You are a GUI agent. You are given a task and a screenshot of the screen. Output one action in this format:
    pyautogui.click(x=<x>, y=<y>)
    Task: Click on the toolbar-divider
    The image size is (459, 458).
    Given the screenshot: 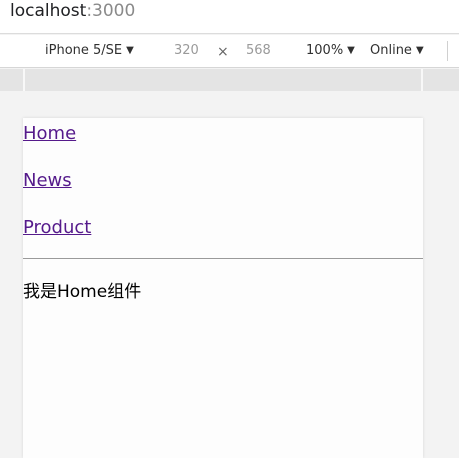 What is the action you would take?
    pyautogui.click(x=447, y=51)
    